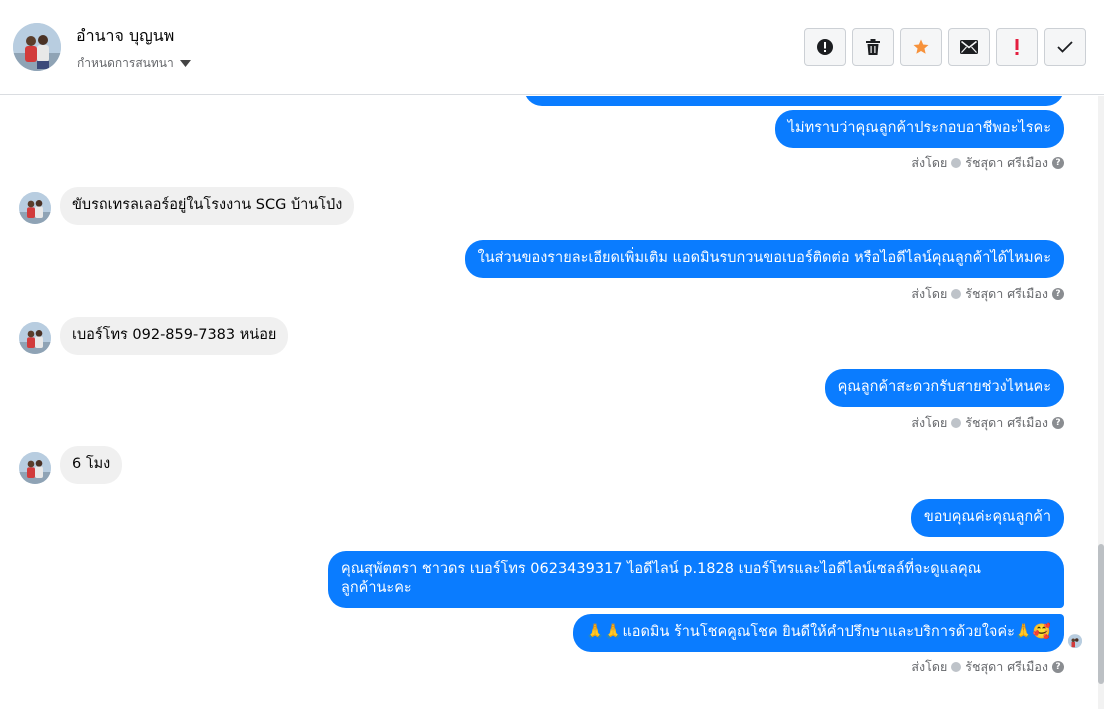 This screenshot has height=709, width=1104. I want to click on star-icon, so click(921, 46).